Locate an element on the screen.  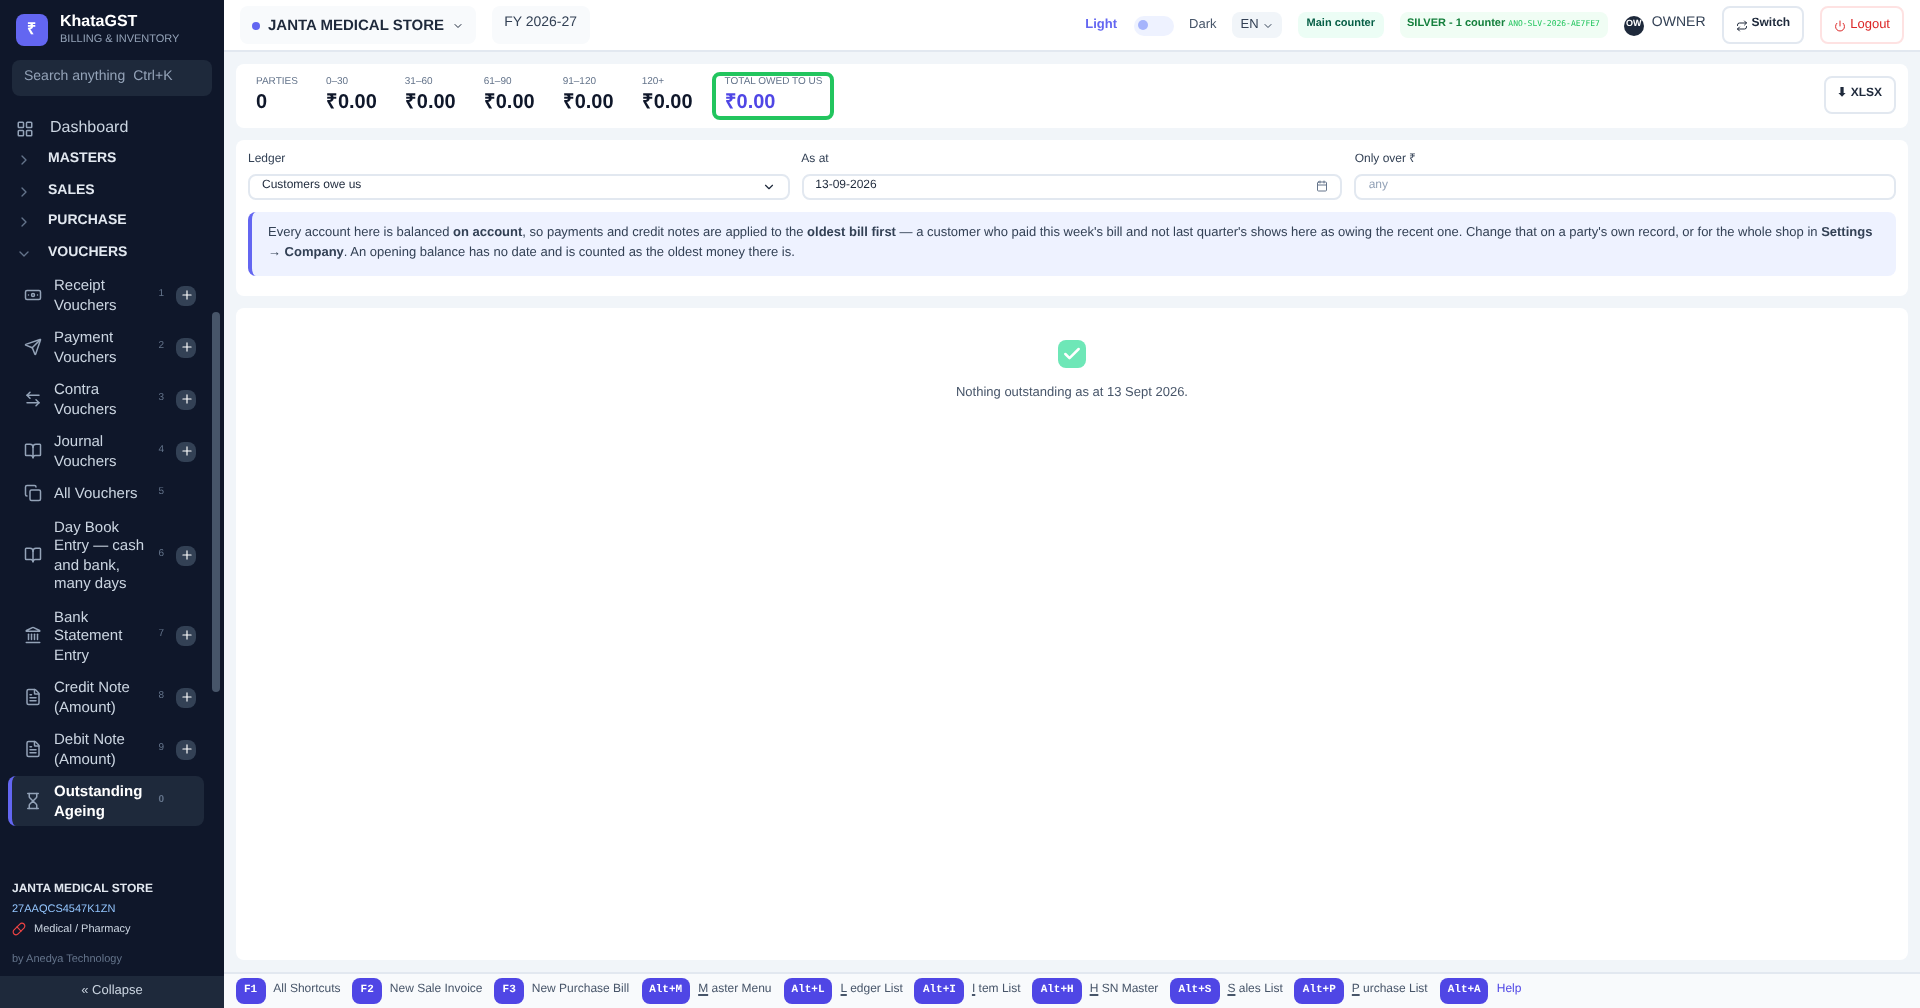
hourglass-icon is located at coordinates (33, 801).